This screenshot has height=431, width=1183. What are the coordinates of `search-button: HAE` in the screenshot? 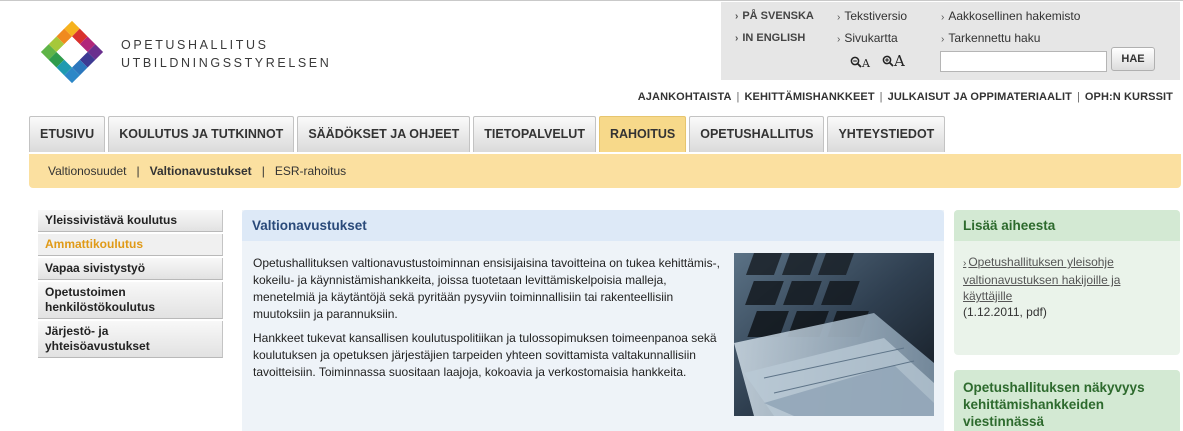 It's located at (1133, 59).